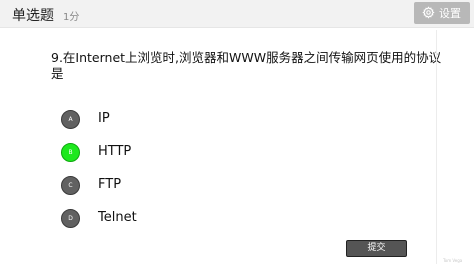 Image resolution: width=474 pixels, height=266 pixels. I want to click on score-label: 1分, so click(71, 17).